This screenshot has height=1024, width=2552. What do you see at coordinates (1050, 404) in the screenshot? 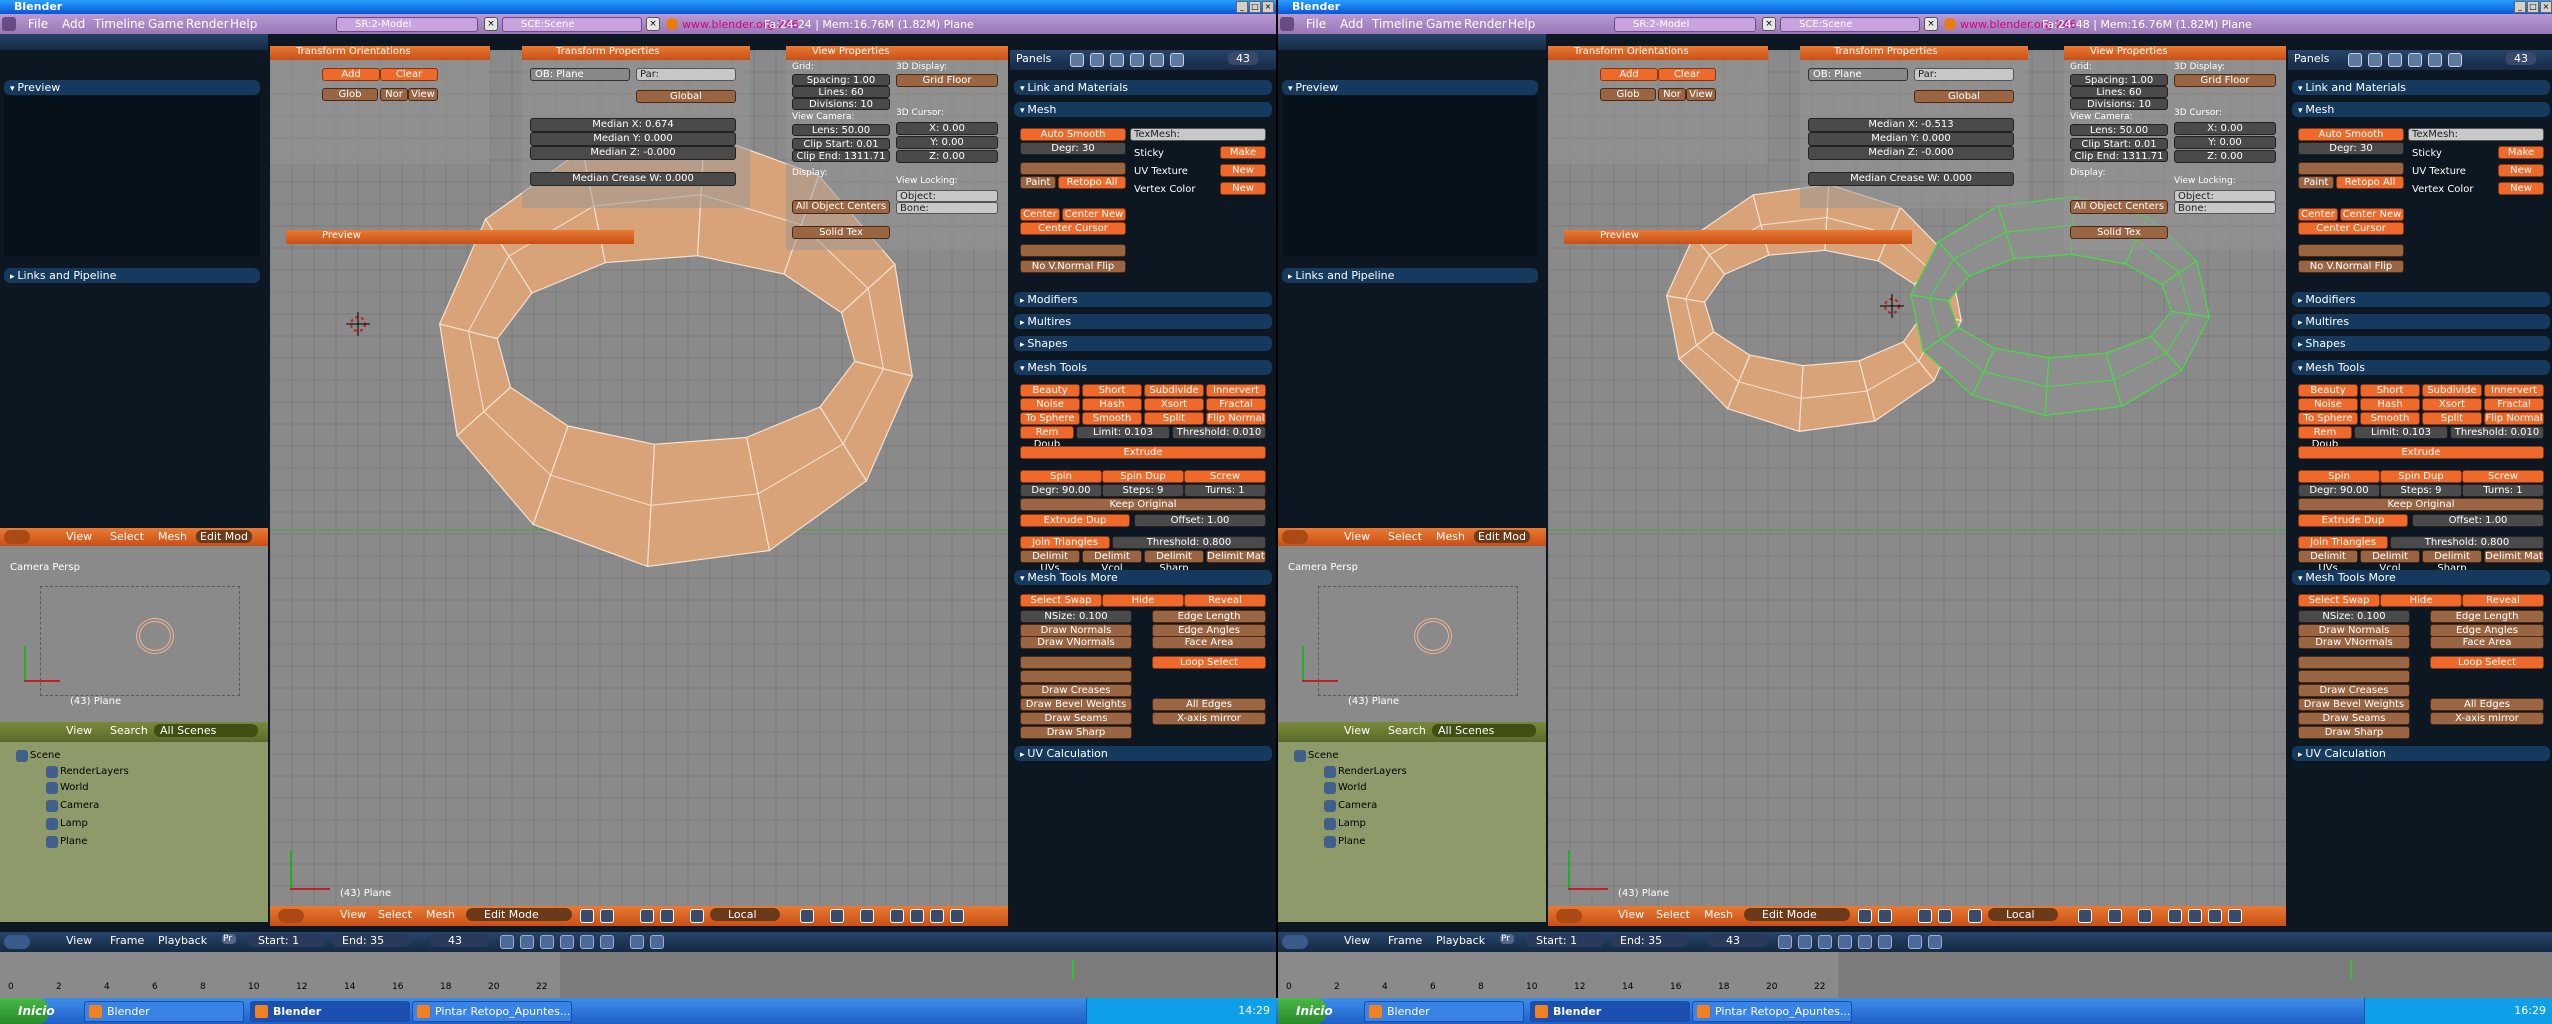
I see `mt-noise-button: Noise` at bounding box center [1050, 404].